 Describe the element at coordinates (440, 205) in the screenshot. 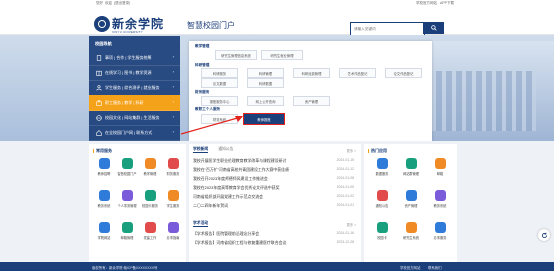

I see `app-tile-label: 教务系统` at that location.